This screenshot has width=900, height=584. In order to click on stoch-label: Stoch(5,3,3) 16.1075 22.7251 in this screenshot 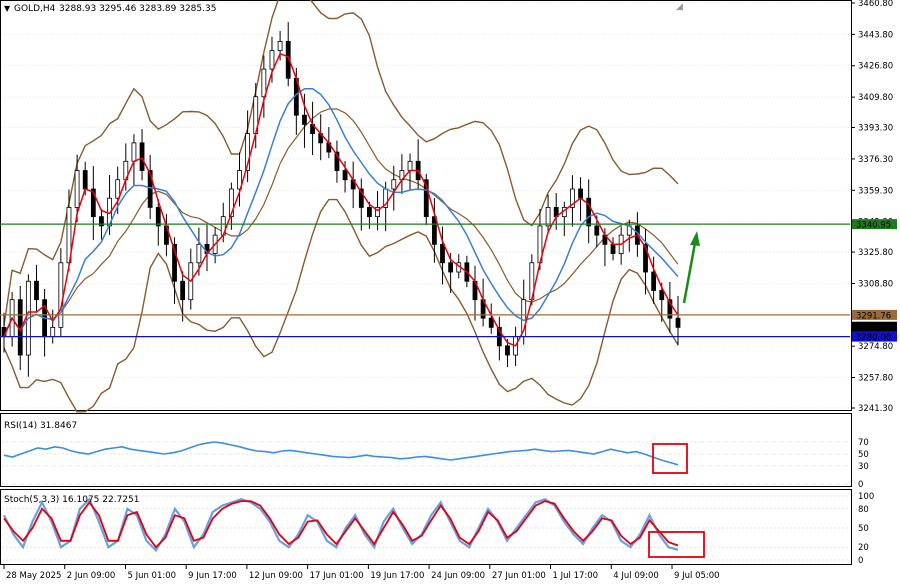, I will do `click(71, 500)`.